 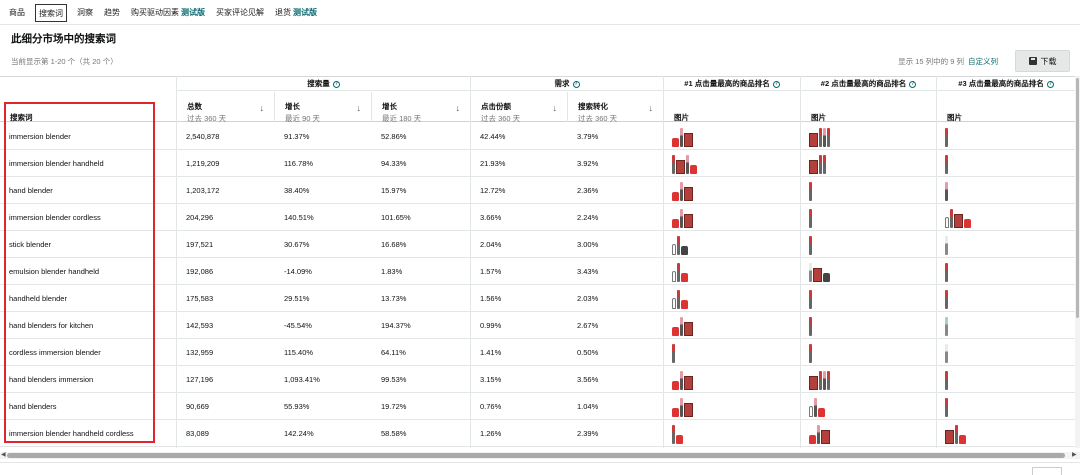 What do you see at coordinates (88, 163) in the screenshot?
I see `search-term-cell: immersion blender handheld` at bounding box center [88, 163].